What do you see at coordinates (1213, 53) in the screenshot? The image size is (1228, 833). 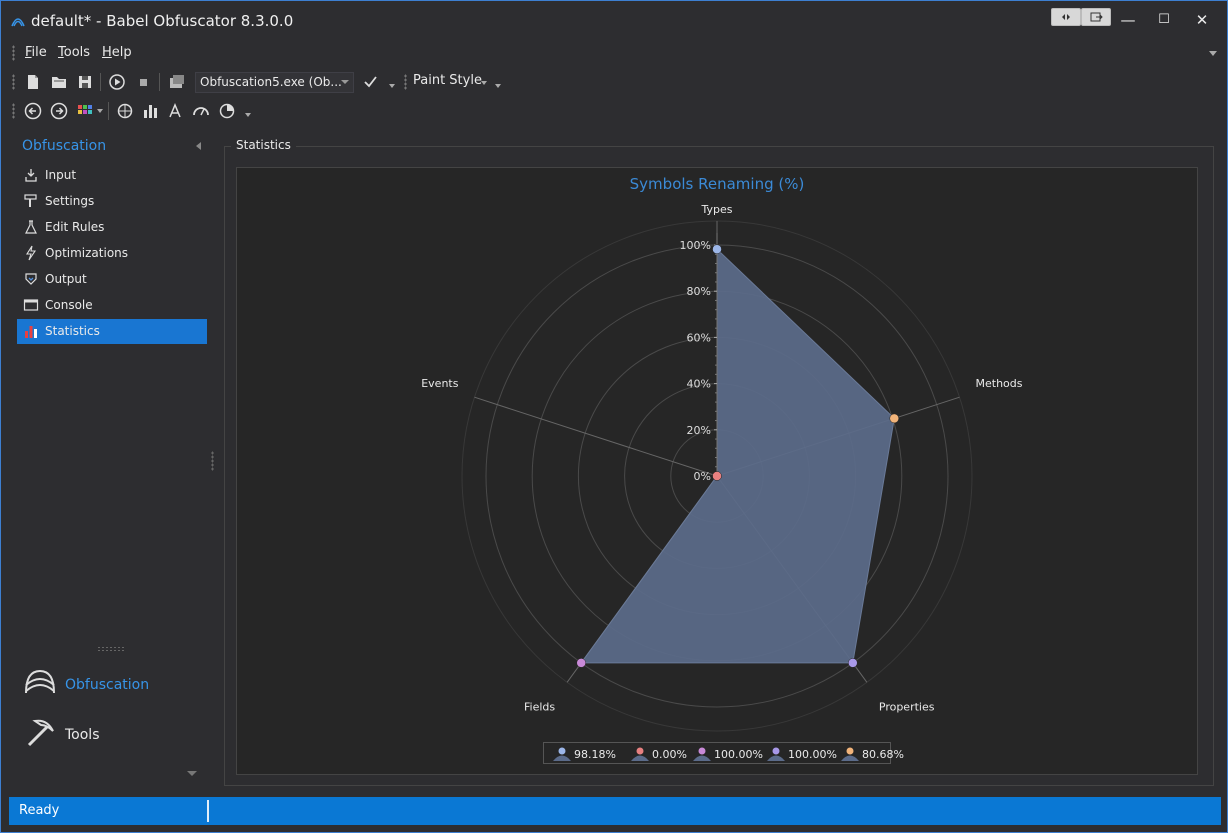 I see `menu-overflow-icon` at bounding box center [1213, 53].